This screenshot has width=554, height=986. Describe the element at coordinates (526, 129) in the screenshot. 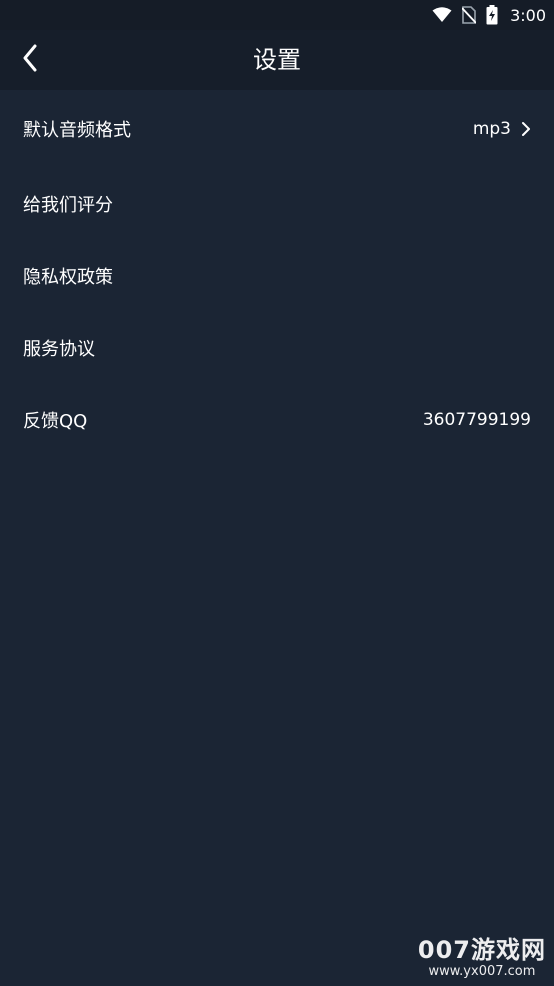

I see `chevron-right-icon` at that location.